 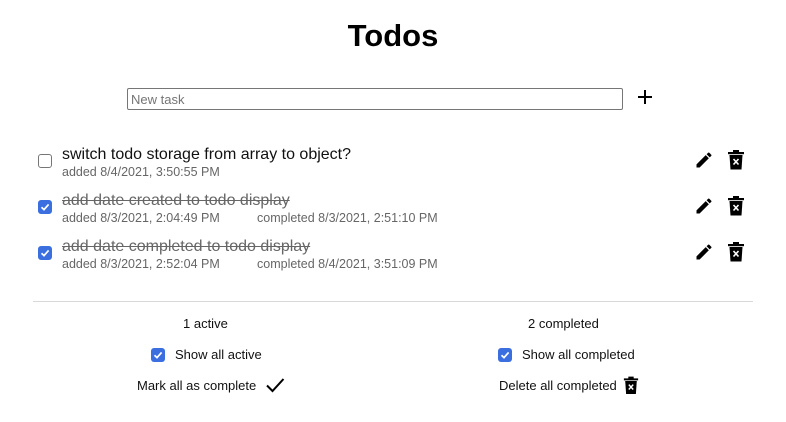 What do you see at coordinates (218, 354) in the screenshot?
I see `show-all-active-label: Show all active` at bounding box center [218, 354].